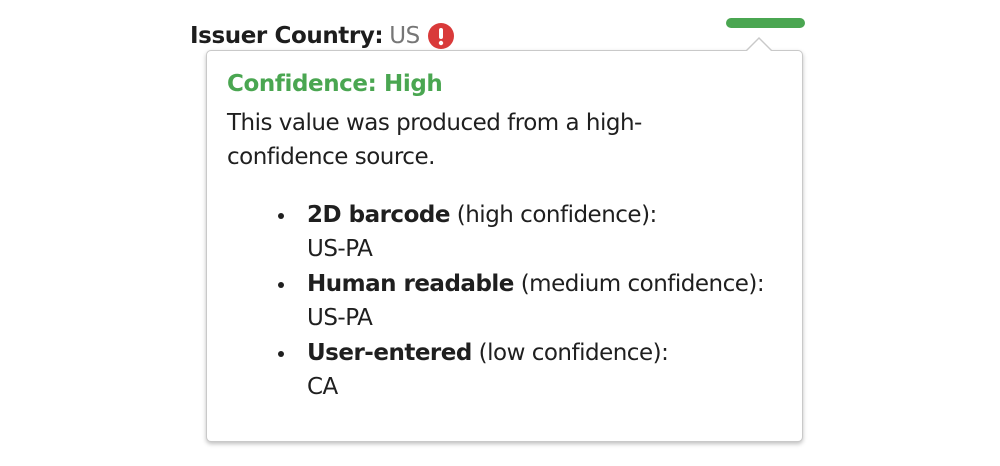  I want to click on source-confidence: (high confidence):, so click(557, 215).